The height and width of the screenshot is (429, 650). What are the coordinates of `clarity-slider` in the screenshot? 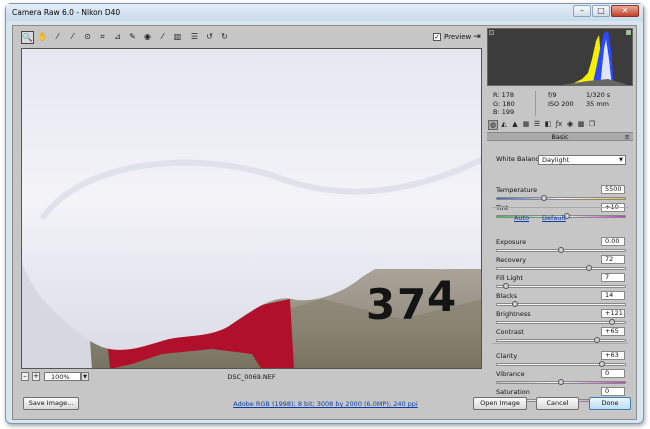 It's located at (561, 364).